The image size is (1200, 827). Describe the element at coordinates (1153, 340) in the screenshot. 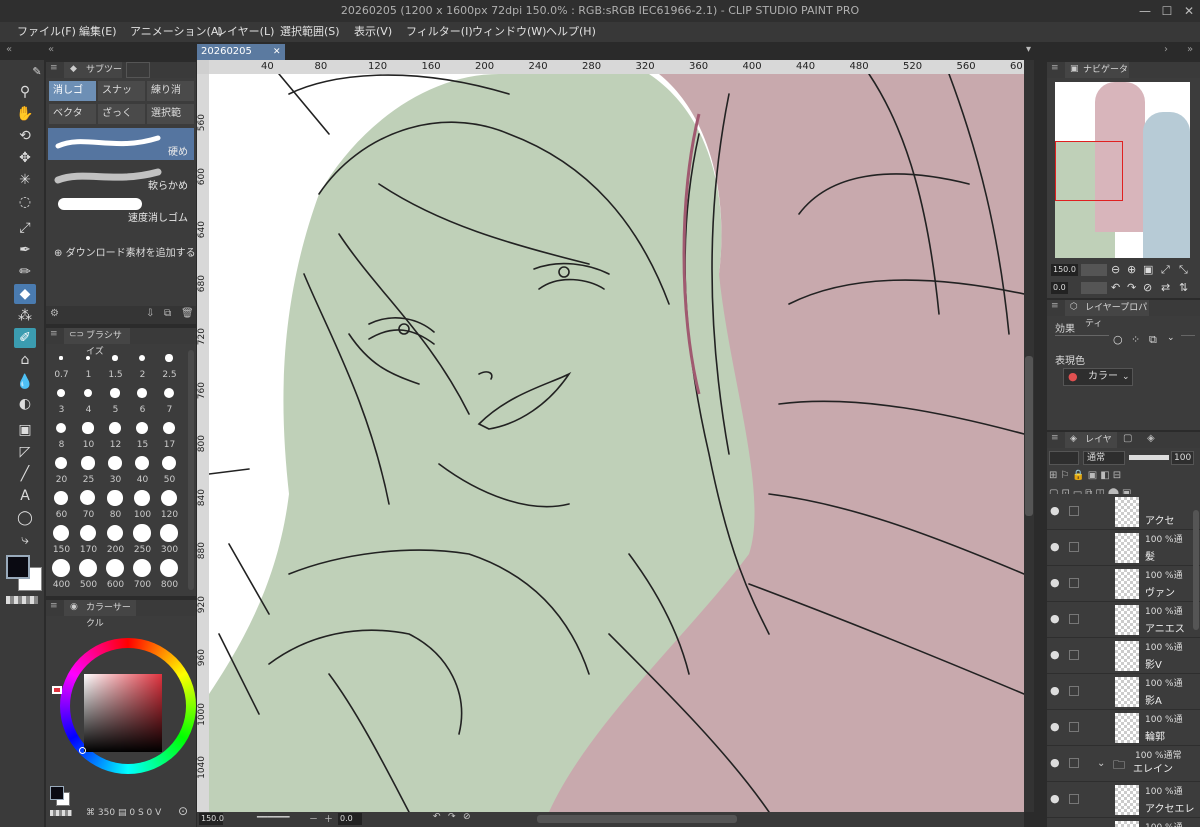

I see `layer-color-icon: ⧉` at that location.